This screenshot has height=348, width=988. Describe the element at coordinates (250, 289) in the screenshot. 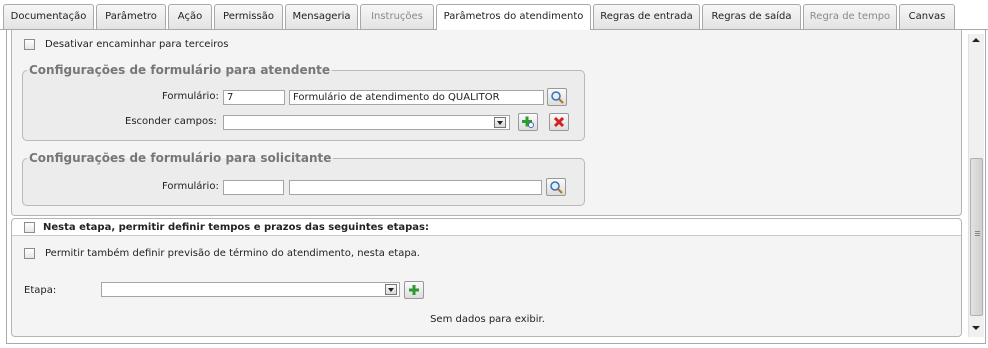

I see `stage-combo` at that location.